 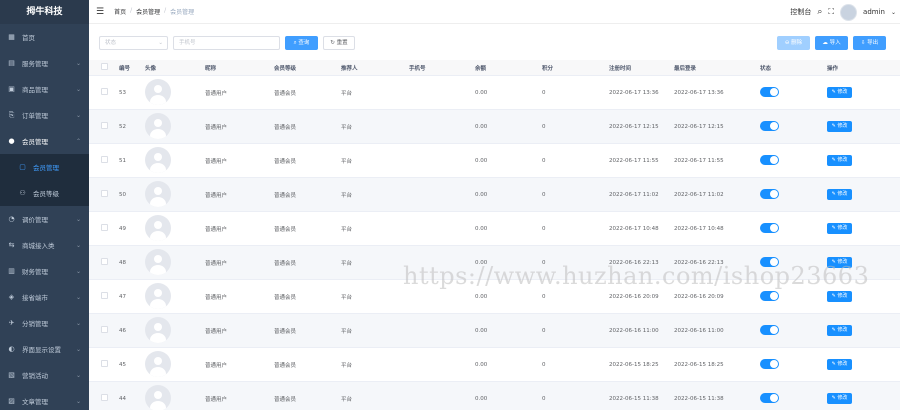 I want to click on breadcrumb-member: 会员管理, so click(x=148, y=11).